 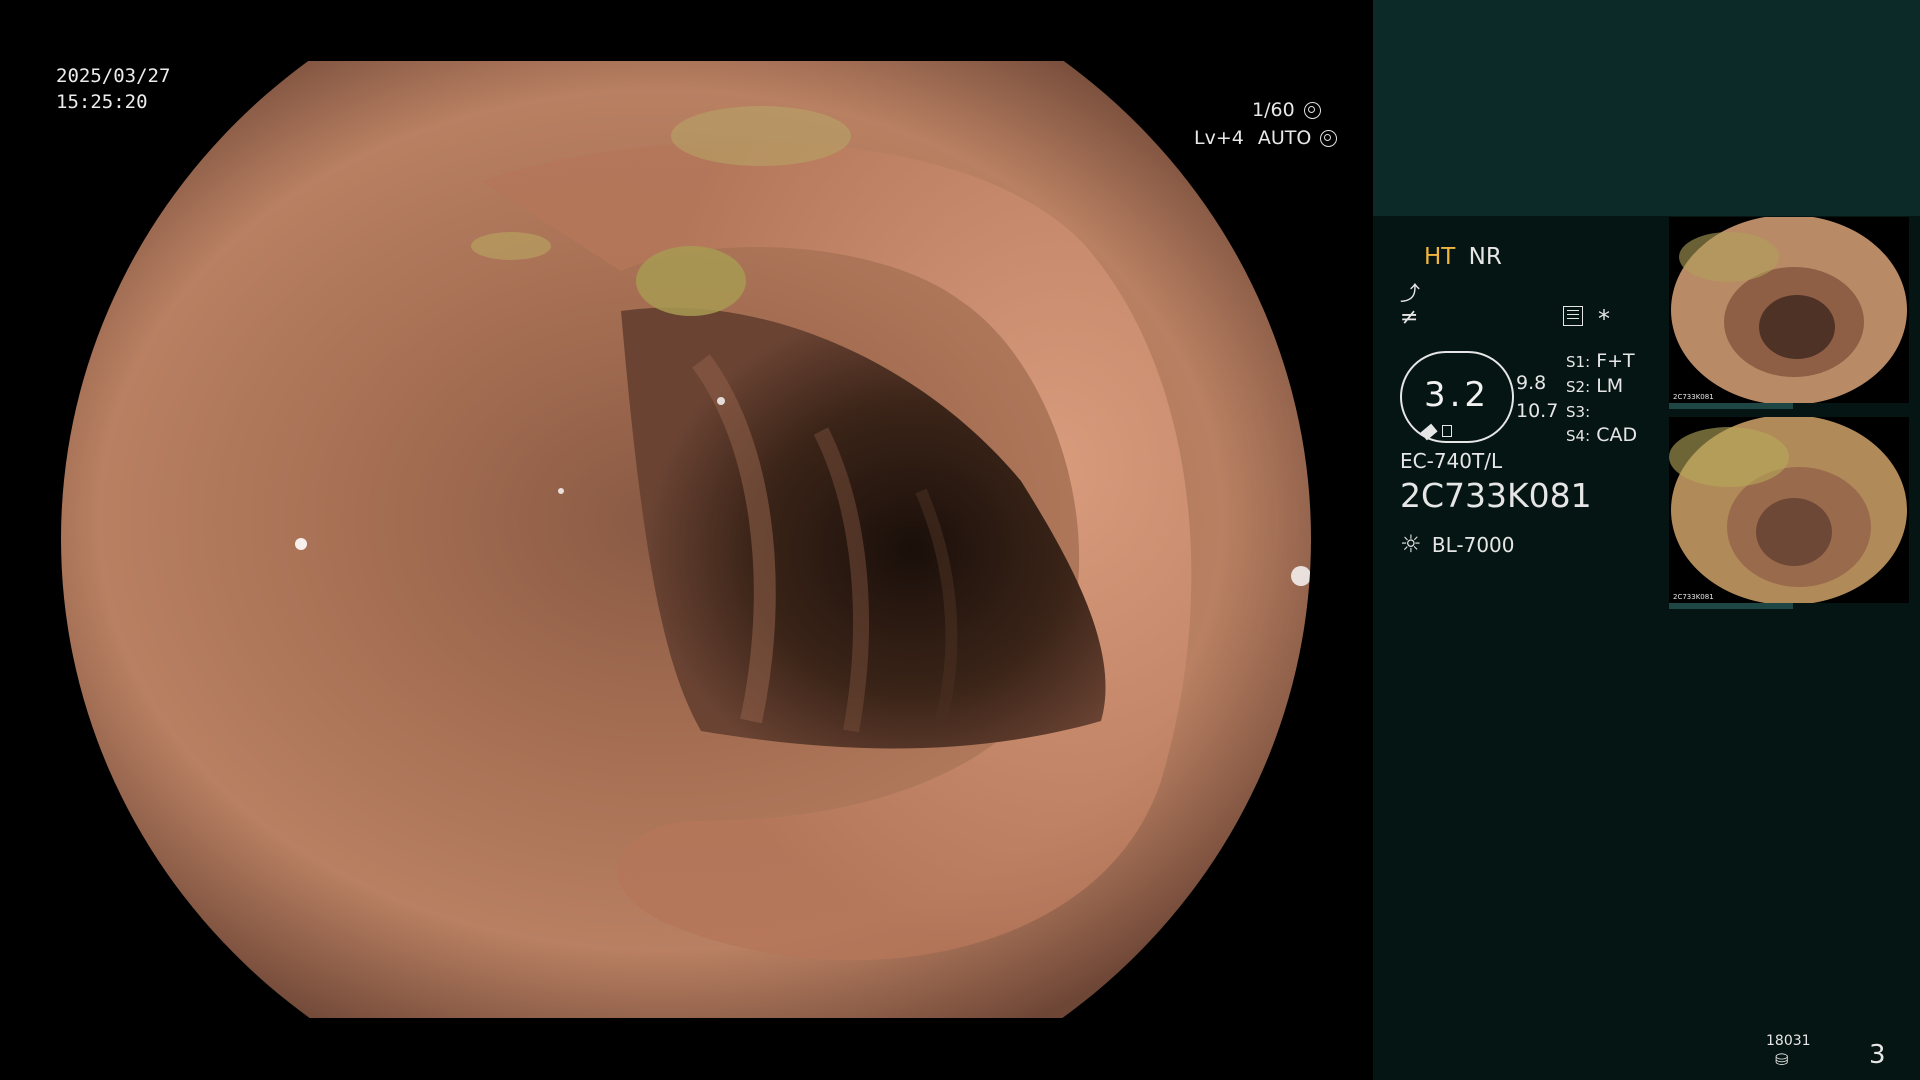 What do you see at coordinates (1273, 110) in the screenshot?
I see `shutter-text: 1/60` at bounding box center [1273, 110].